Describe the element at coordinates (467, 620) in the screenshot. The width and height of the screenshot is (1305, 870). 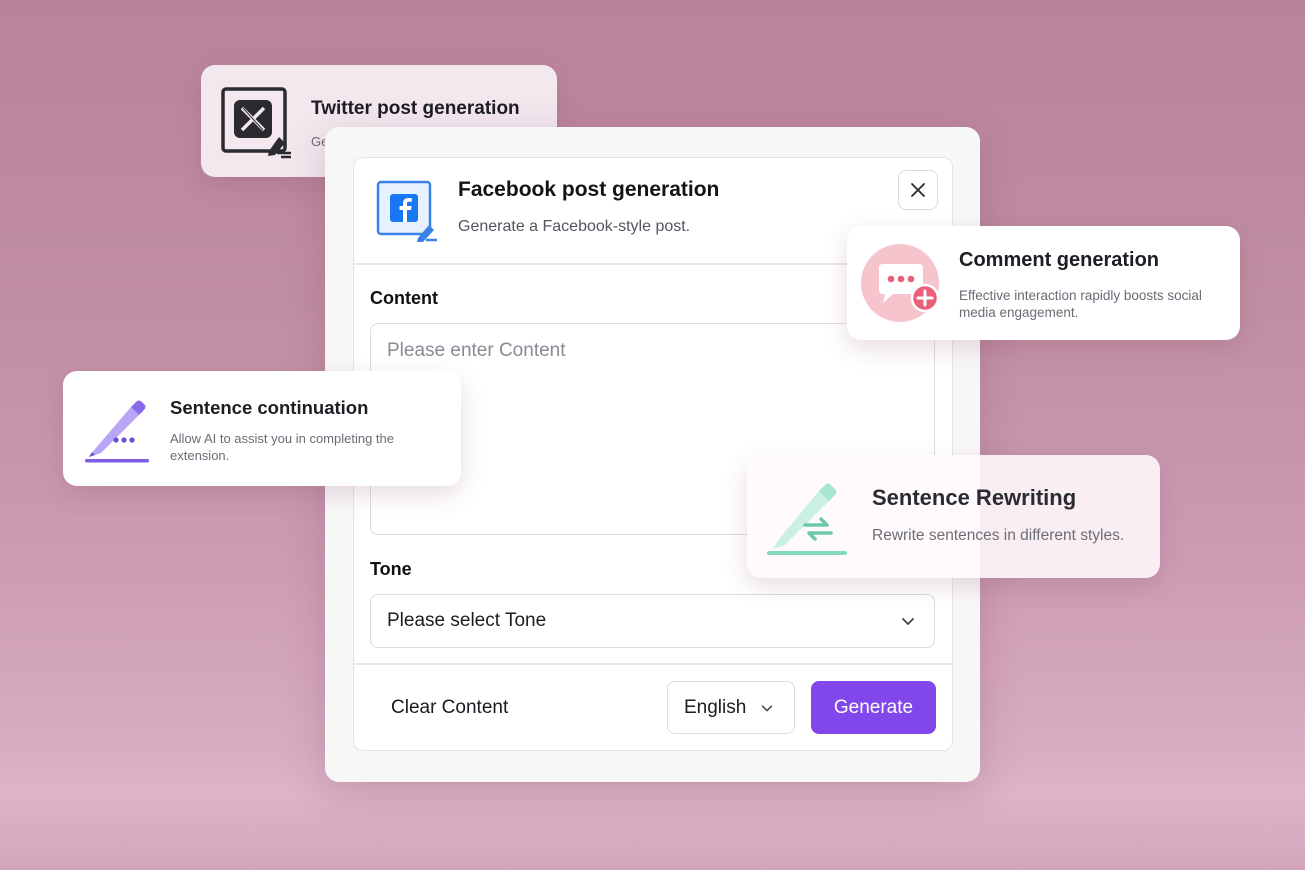
I see `tone-select-value: Please select Tone` at that location.